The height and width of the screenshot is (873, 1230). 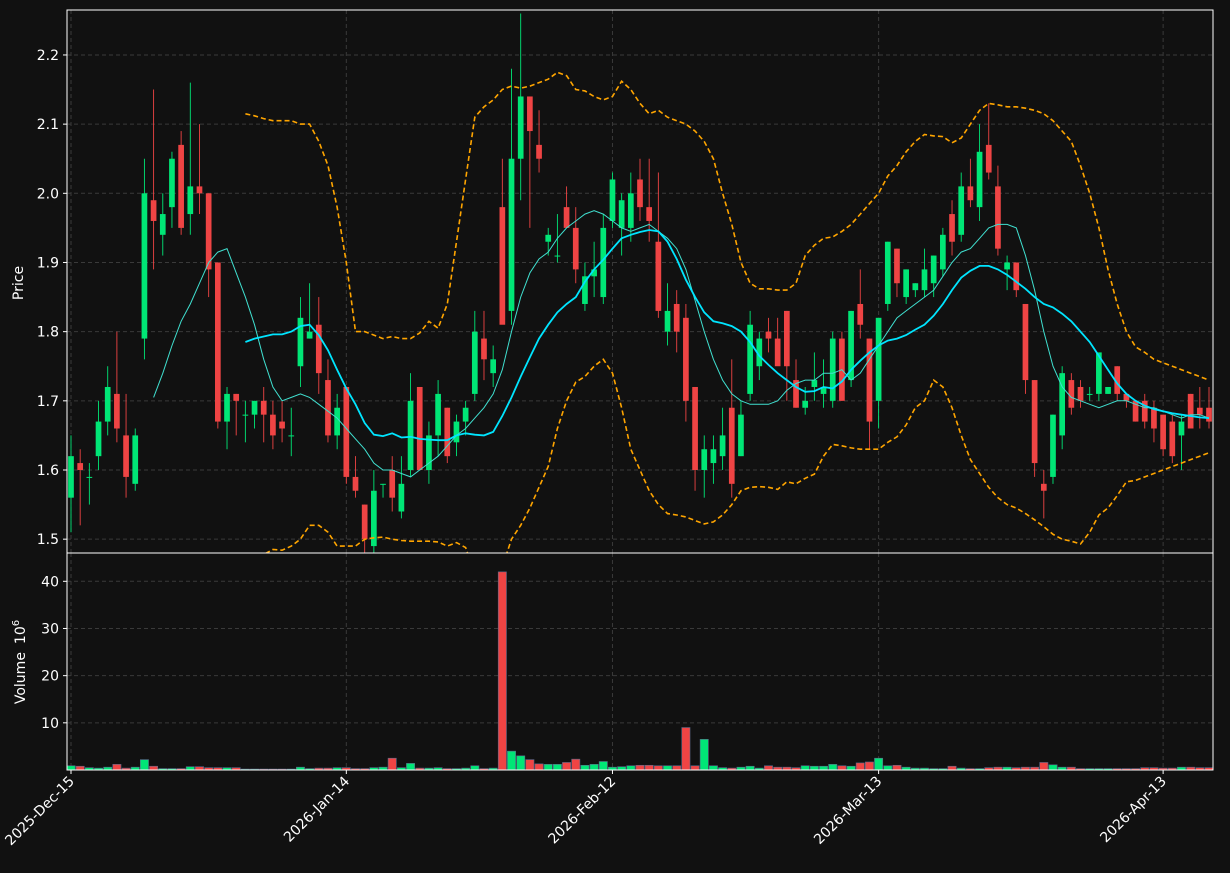 What do you see at coordinates (48, 194) in the screenshot?
I see `price-tick-label: 2.0` at bounding box center [48, 194].